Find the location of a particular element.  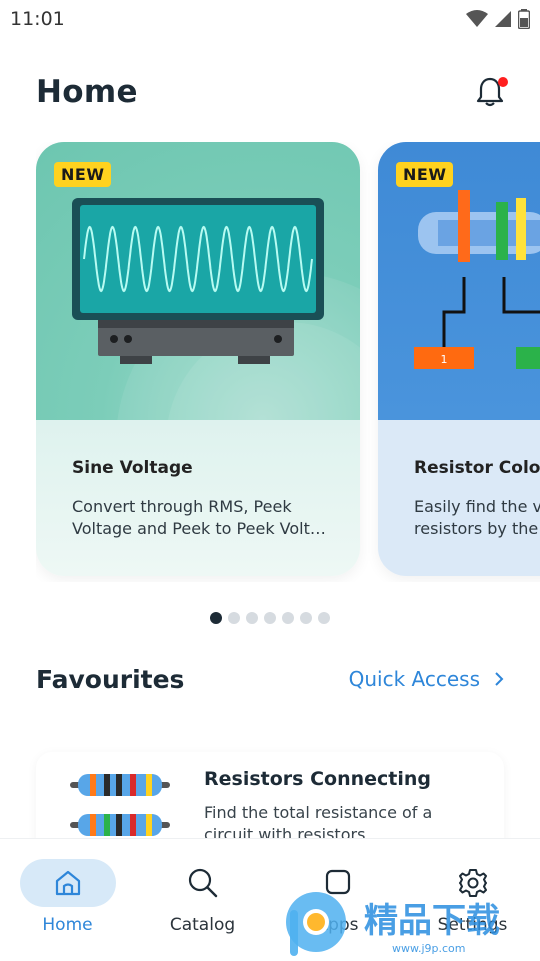

chevron-right-icon is located at coordinates (499, 679).